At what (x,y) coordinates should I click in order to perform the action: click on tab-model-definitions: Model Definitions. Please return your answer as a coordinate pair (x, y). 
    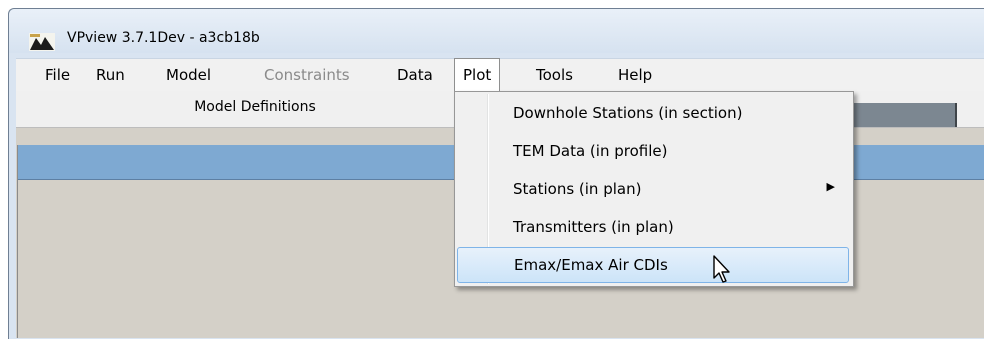
    Looking at the image, I should click on (255, 107).